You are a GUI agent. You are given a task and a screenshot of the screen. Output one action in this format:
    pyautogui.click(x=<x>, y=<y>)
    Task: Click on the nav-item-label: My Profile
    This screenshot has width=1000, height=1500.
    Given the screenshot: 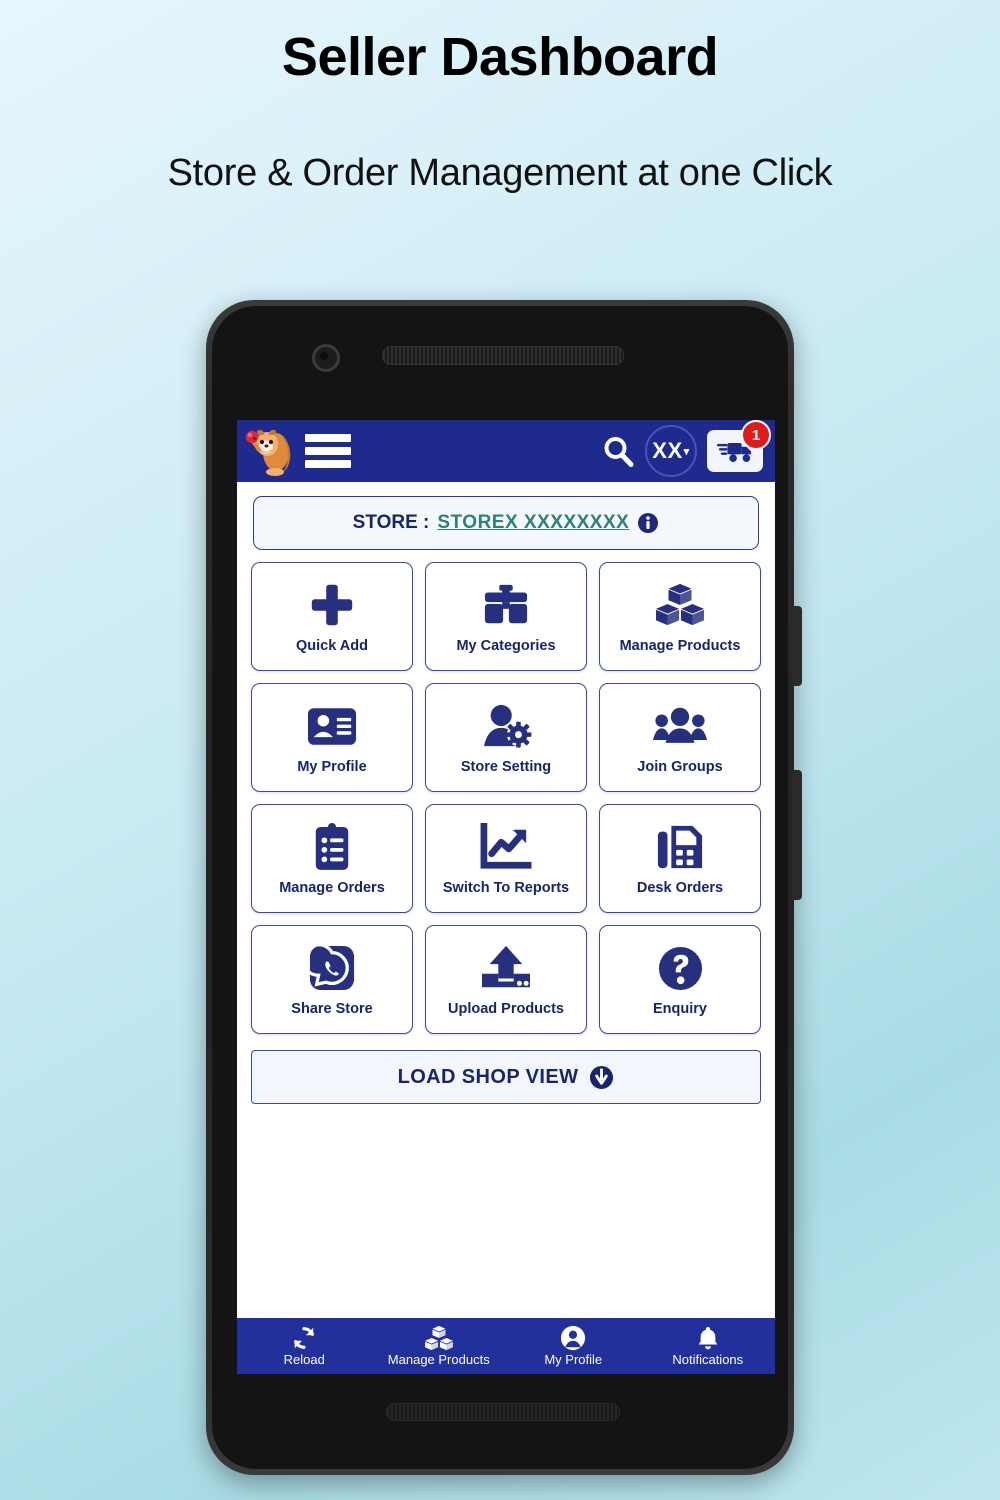 What is the action you would take?
    pyautogui.click(x=573, y=1359)
    